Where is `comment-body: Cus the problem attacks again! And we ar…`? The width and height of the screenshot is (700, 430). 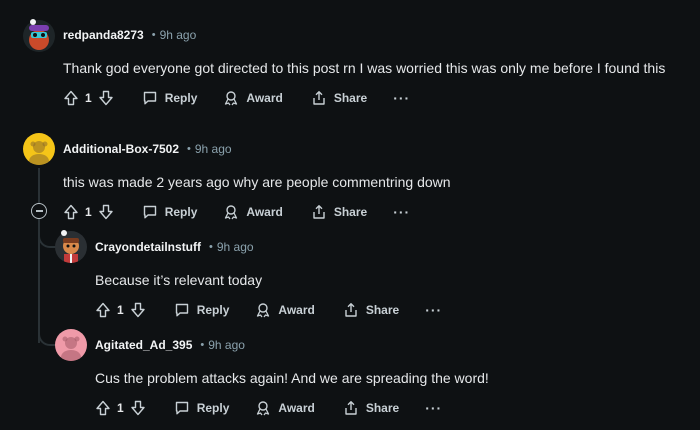
comment-body: Cus the problem attacks again! And we ar… is located at coordinates (292, 378).